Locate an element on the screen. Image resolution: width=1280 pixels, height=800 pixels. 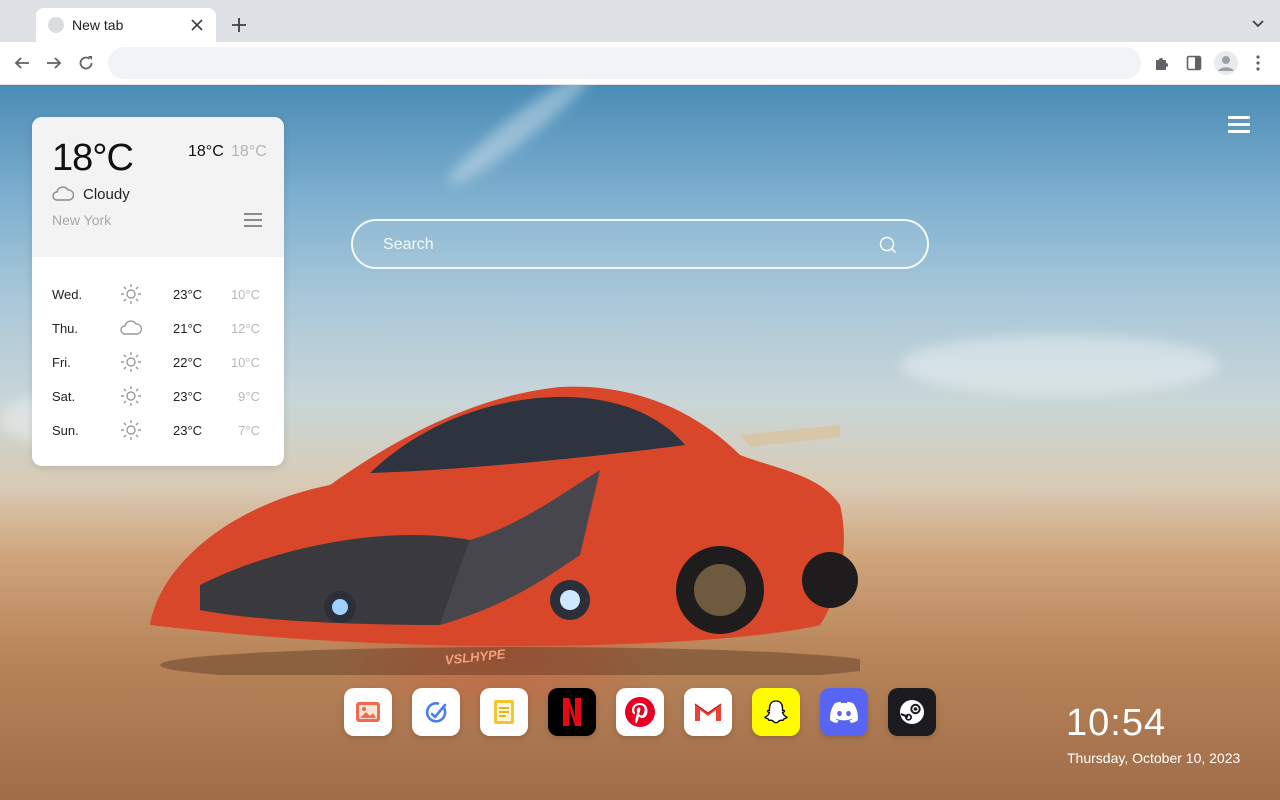
forecast-row: Sat. 23°C 9°C is located at coordinates (158, 396).